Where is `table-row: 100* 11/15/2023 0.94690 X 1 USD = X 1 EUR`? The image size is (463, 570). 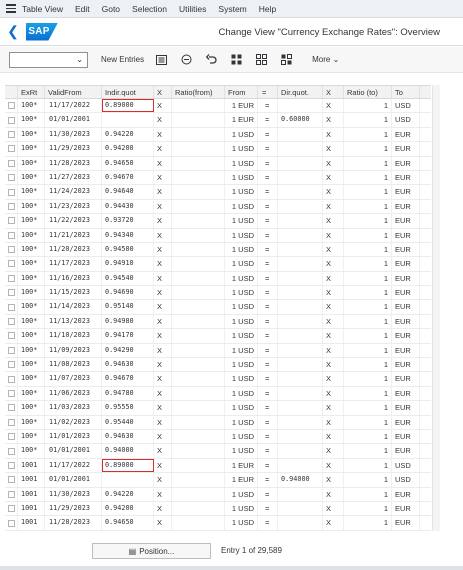
table-row: 100* 11/15/2023 0.94690 X 1 USD = X 1 EUR is located at coordinates (218, 293).